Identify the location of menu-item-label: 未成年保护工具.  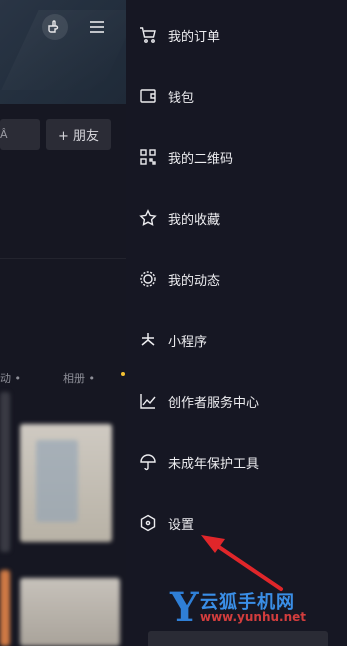
(214, 464).